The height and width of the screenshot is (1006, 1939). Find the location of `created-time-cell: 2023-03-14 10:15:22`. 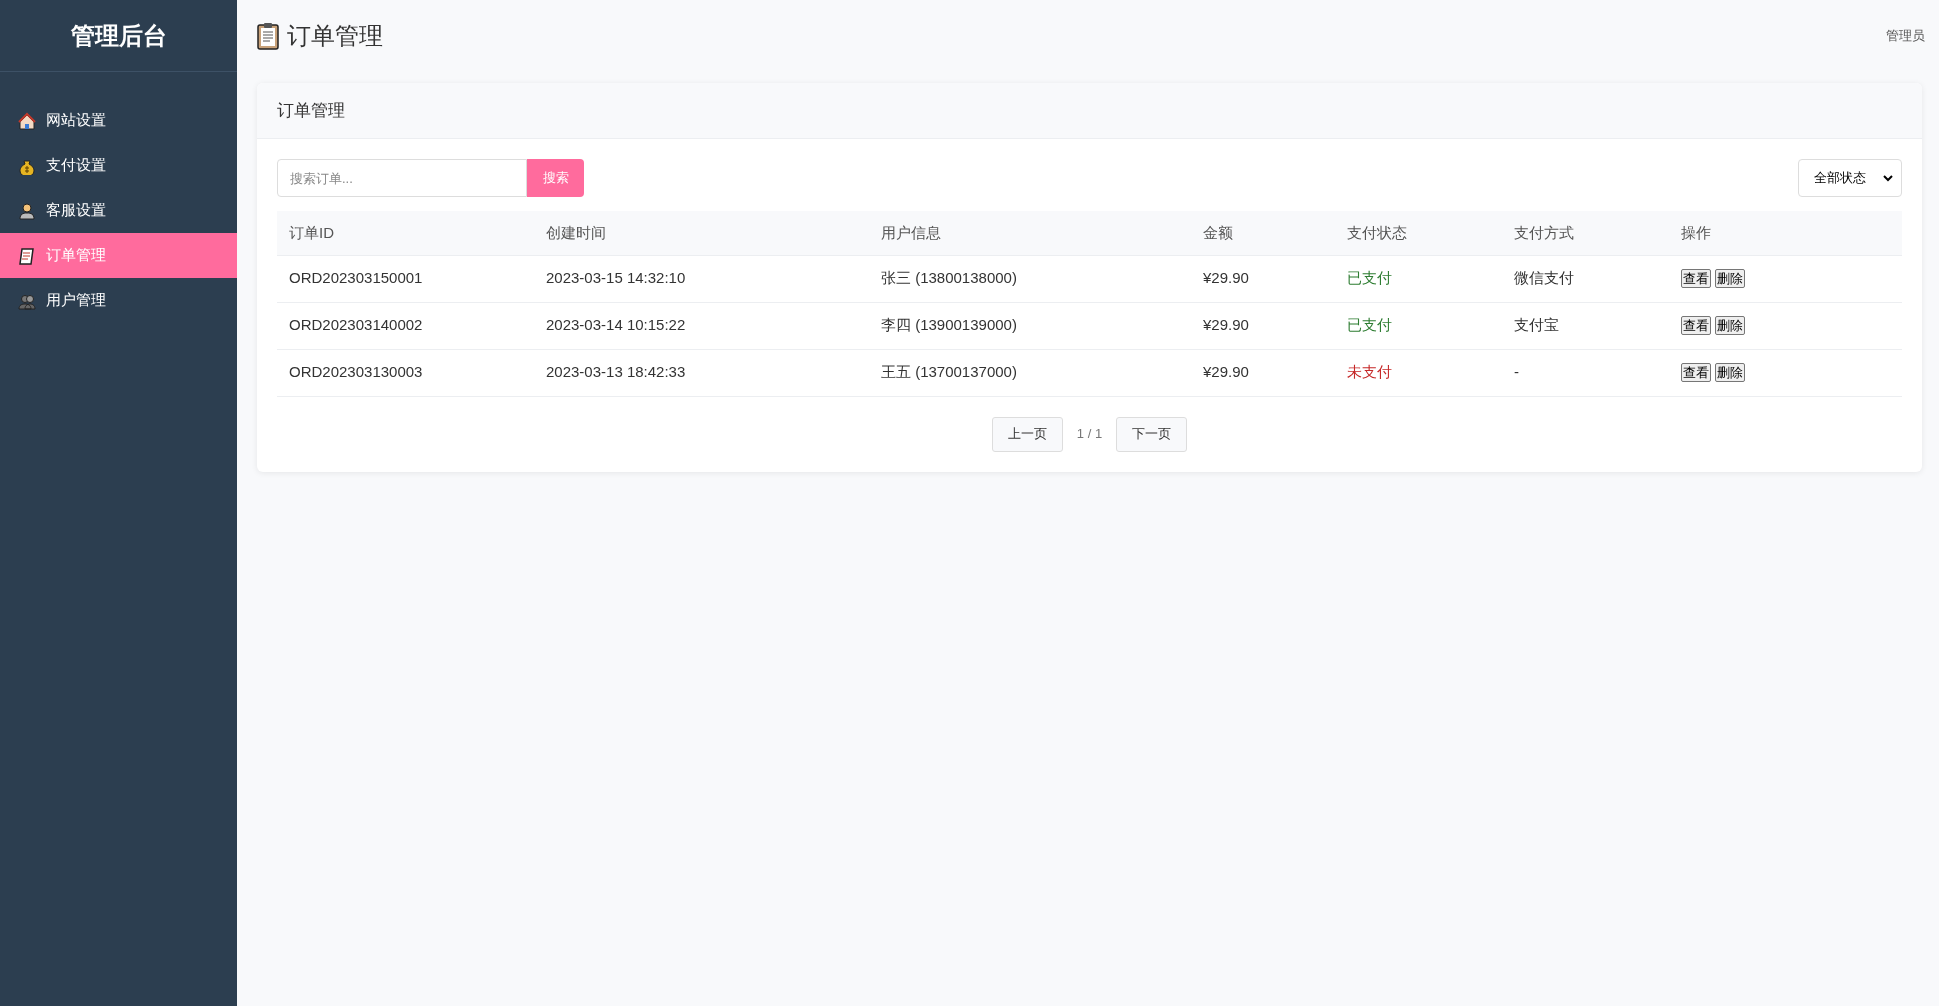

created-time-cell: 2023-03-14 10:15:22 is located at coordinates (701, 325).